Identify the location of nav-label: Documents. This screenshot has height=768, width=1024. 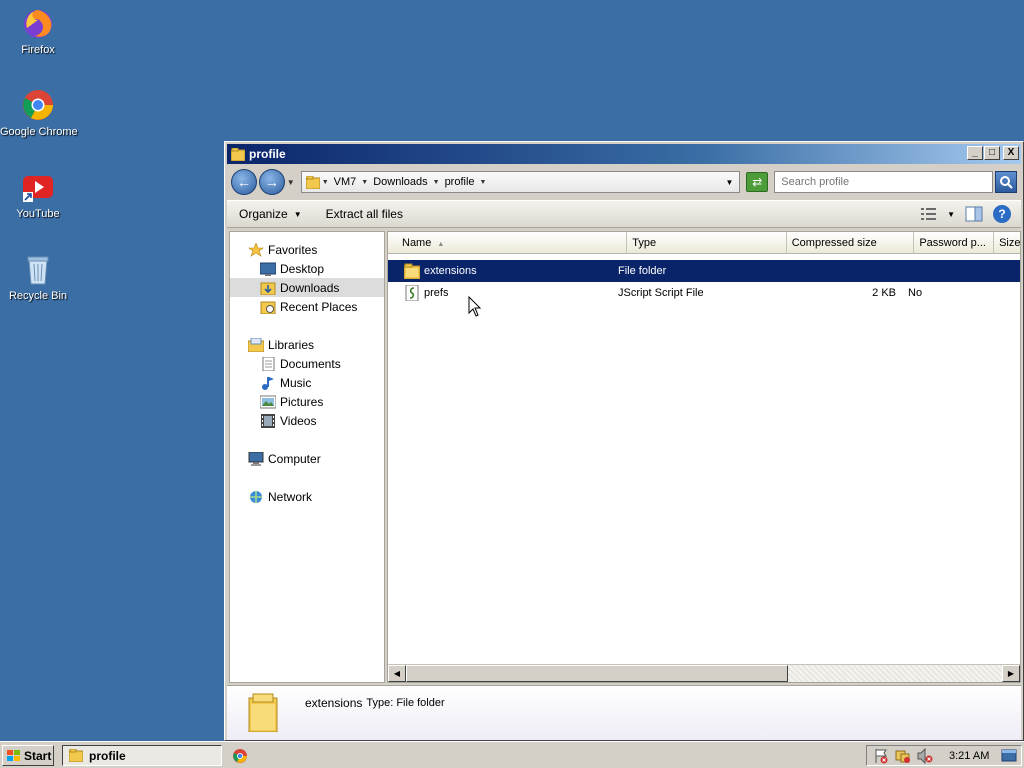
(310, 363).